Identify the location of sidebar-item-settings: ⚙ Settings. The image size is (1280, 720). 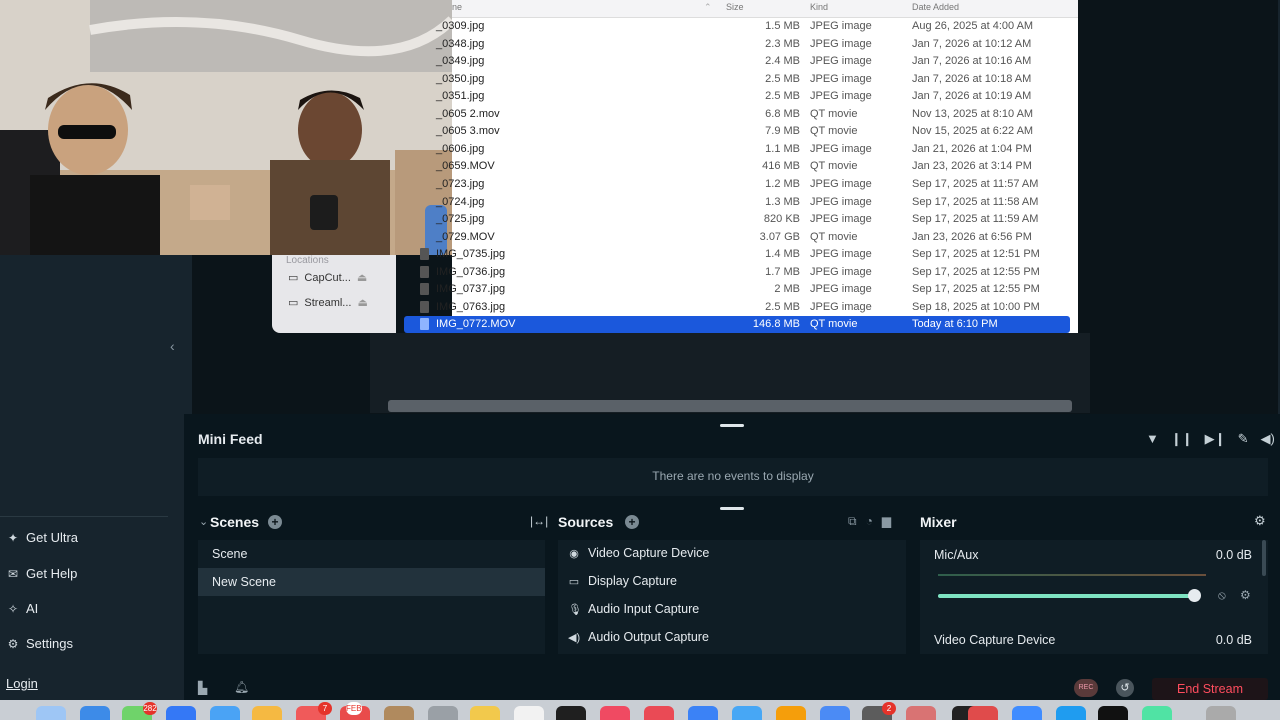
(39, 643).